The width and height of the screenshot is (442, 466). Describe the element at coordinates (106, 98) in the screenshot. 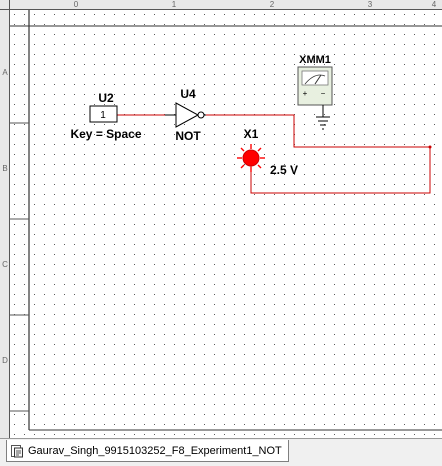

I see `switch-ref-label: U2` at that location.